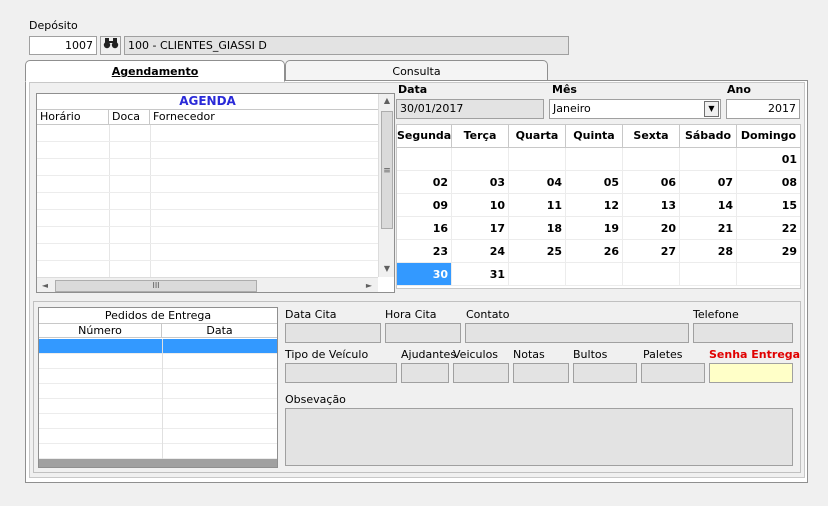 This screenshot has width=828, height=506. Describe the element at coordinates (129, 117) in the screenshot. I see `column-header-doca: Doca` at that location.